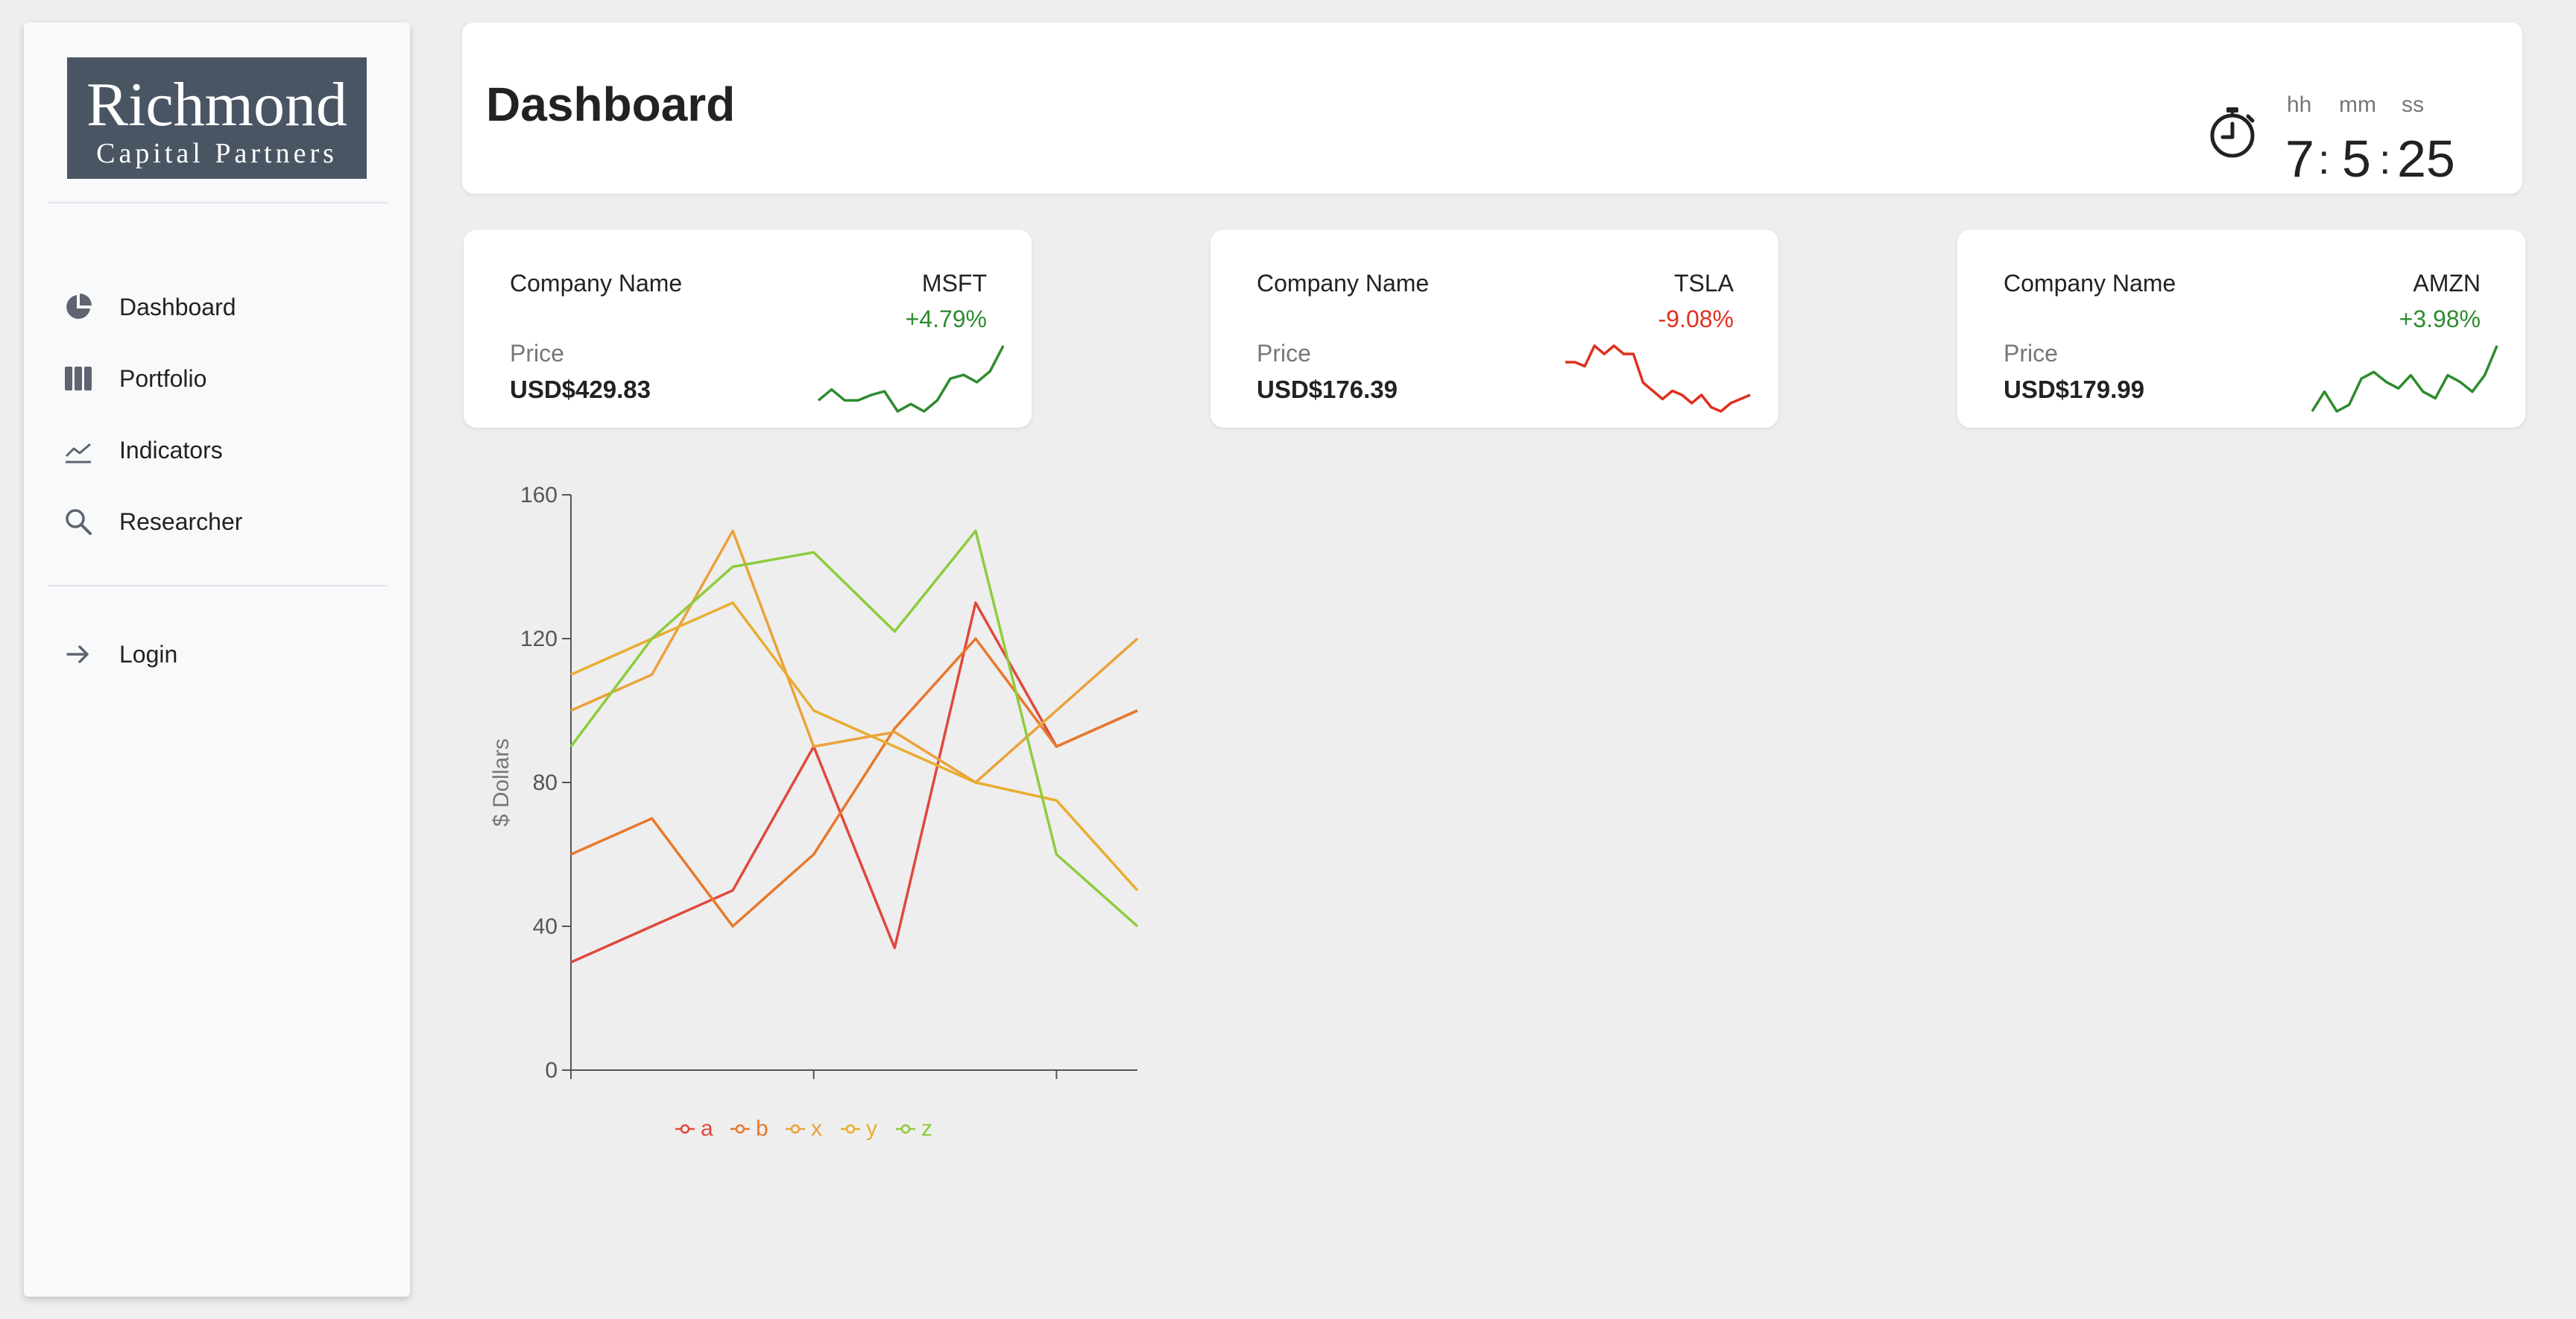 This screenshot has width=2576, height=1319. I want to click on legend-label: x, so click(817, 1128).